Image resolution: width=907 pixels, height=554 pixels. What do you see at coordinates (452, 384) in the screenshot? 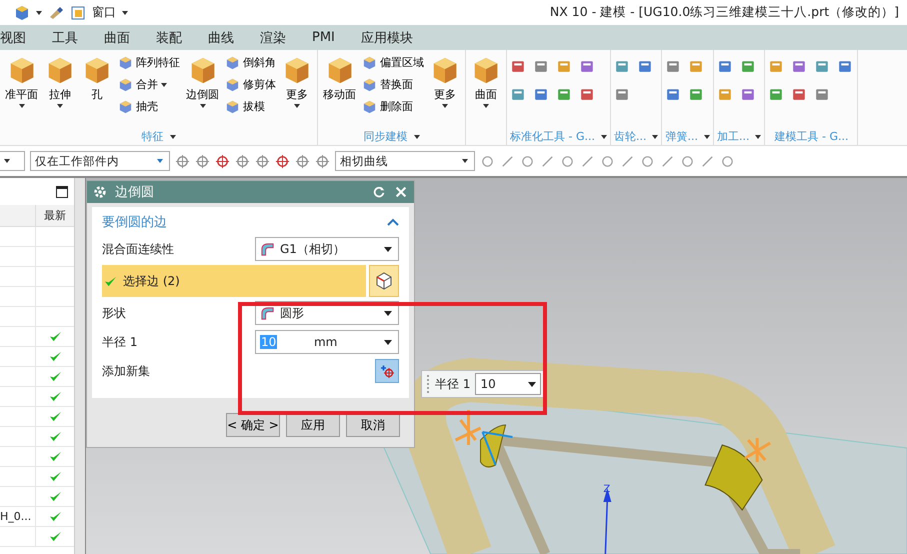
I see `widget-label: 半径 1` at bounding box center [452, 384].